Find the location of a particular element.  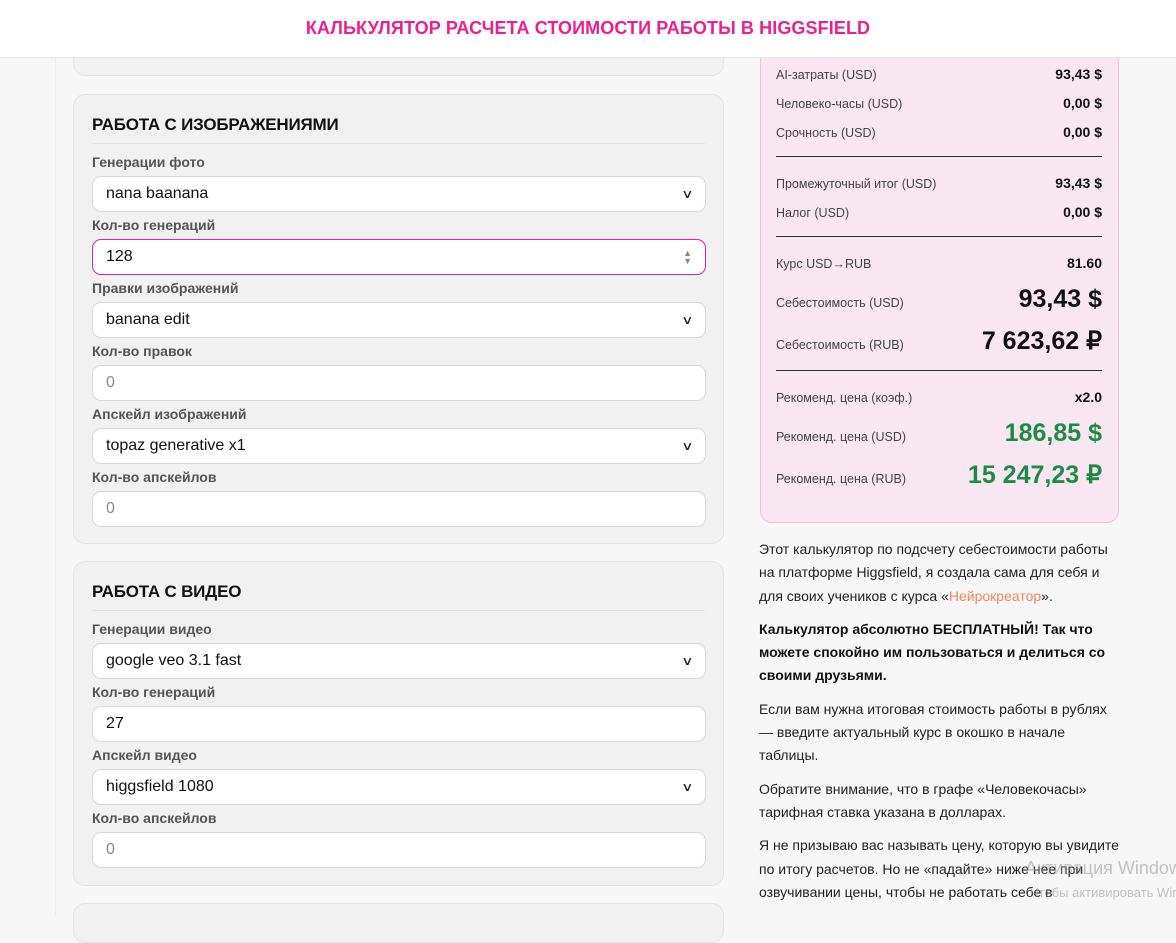

photo-generation-count-input: 128 ▲ ▼ is located at coordinates (399, 257).